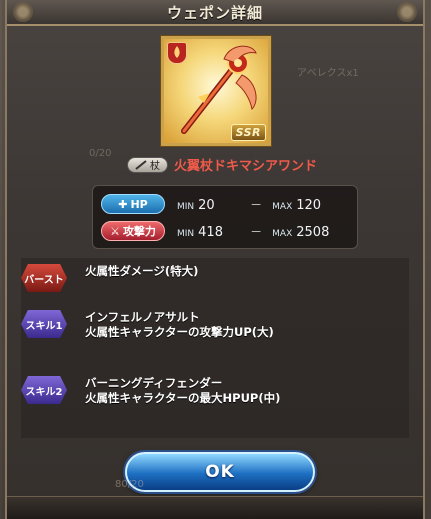 The image size is (431, 519). Describe the element at coordinates (282, 233) in the screenshot. I see `atk-max-label: MAX` at that location.